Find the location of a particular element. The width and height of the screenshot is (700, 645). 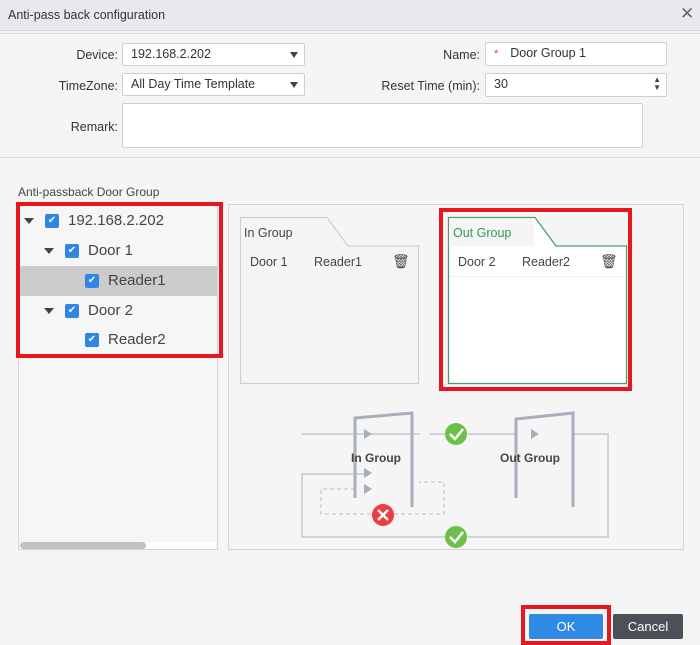

ok-button: OK is located at coordinates (566, 626).